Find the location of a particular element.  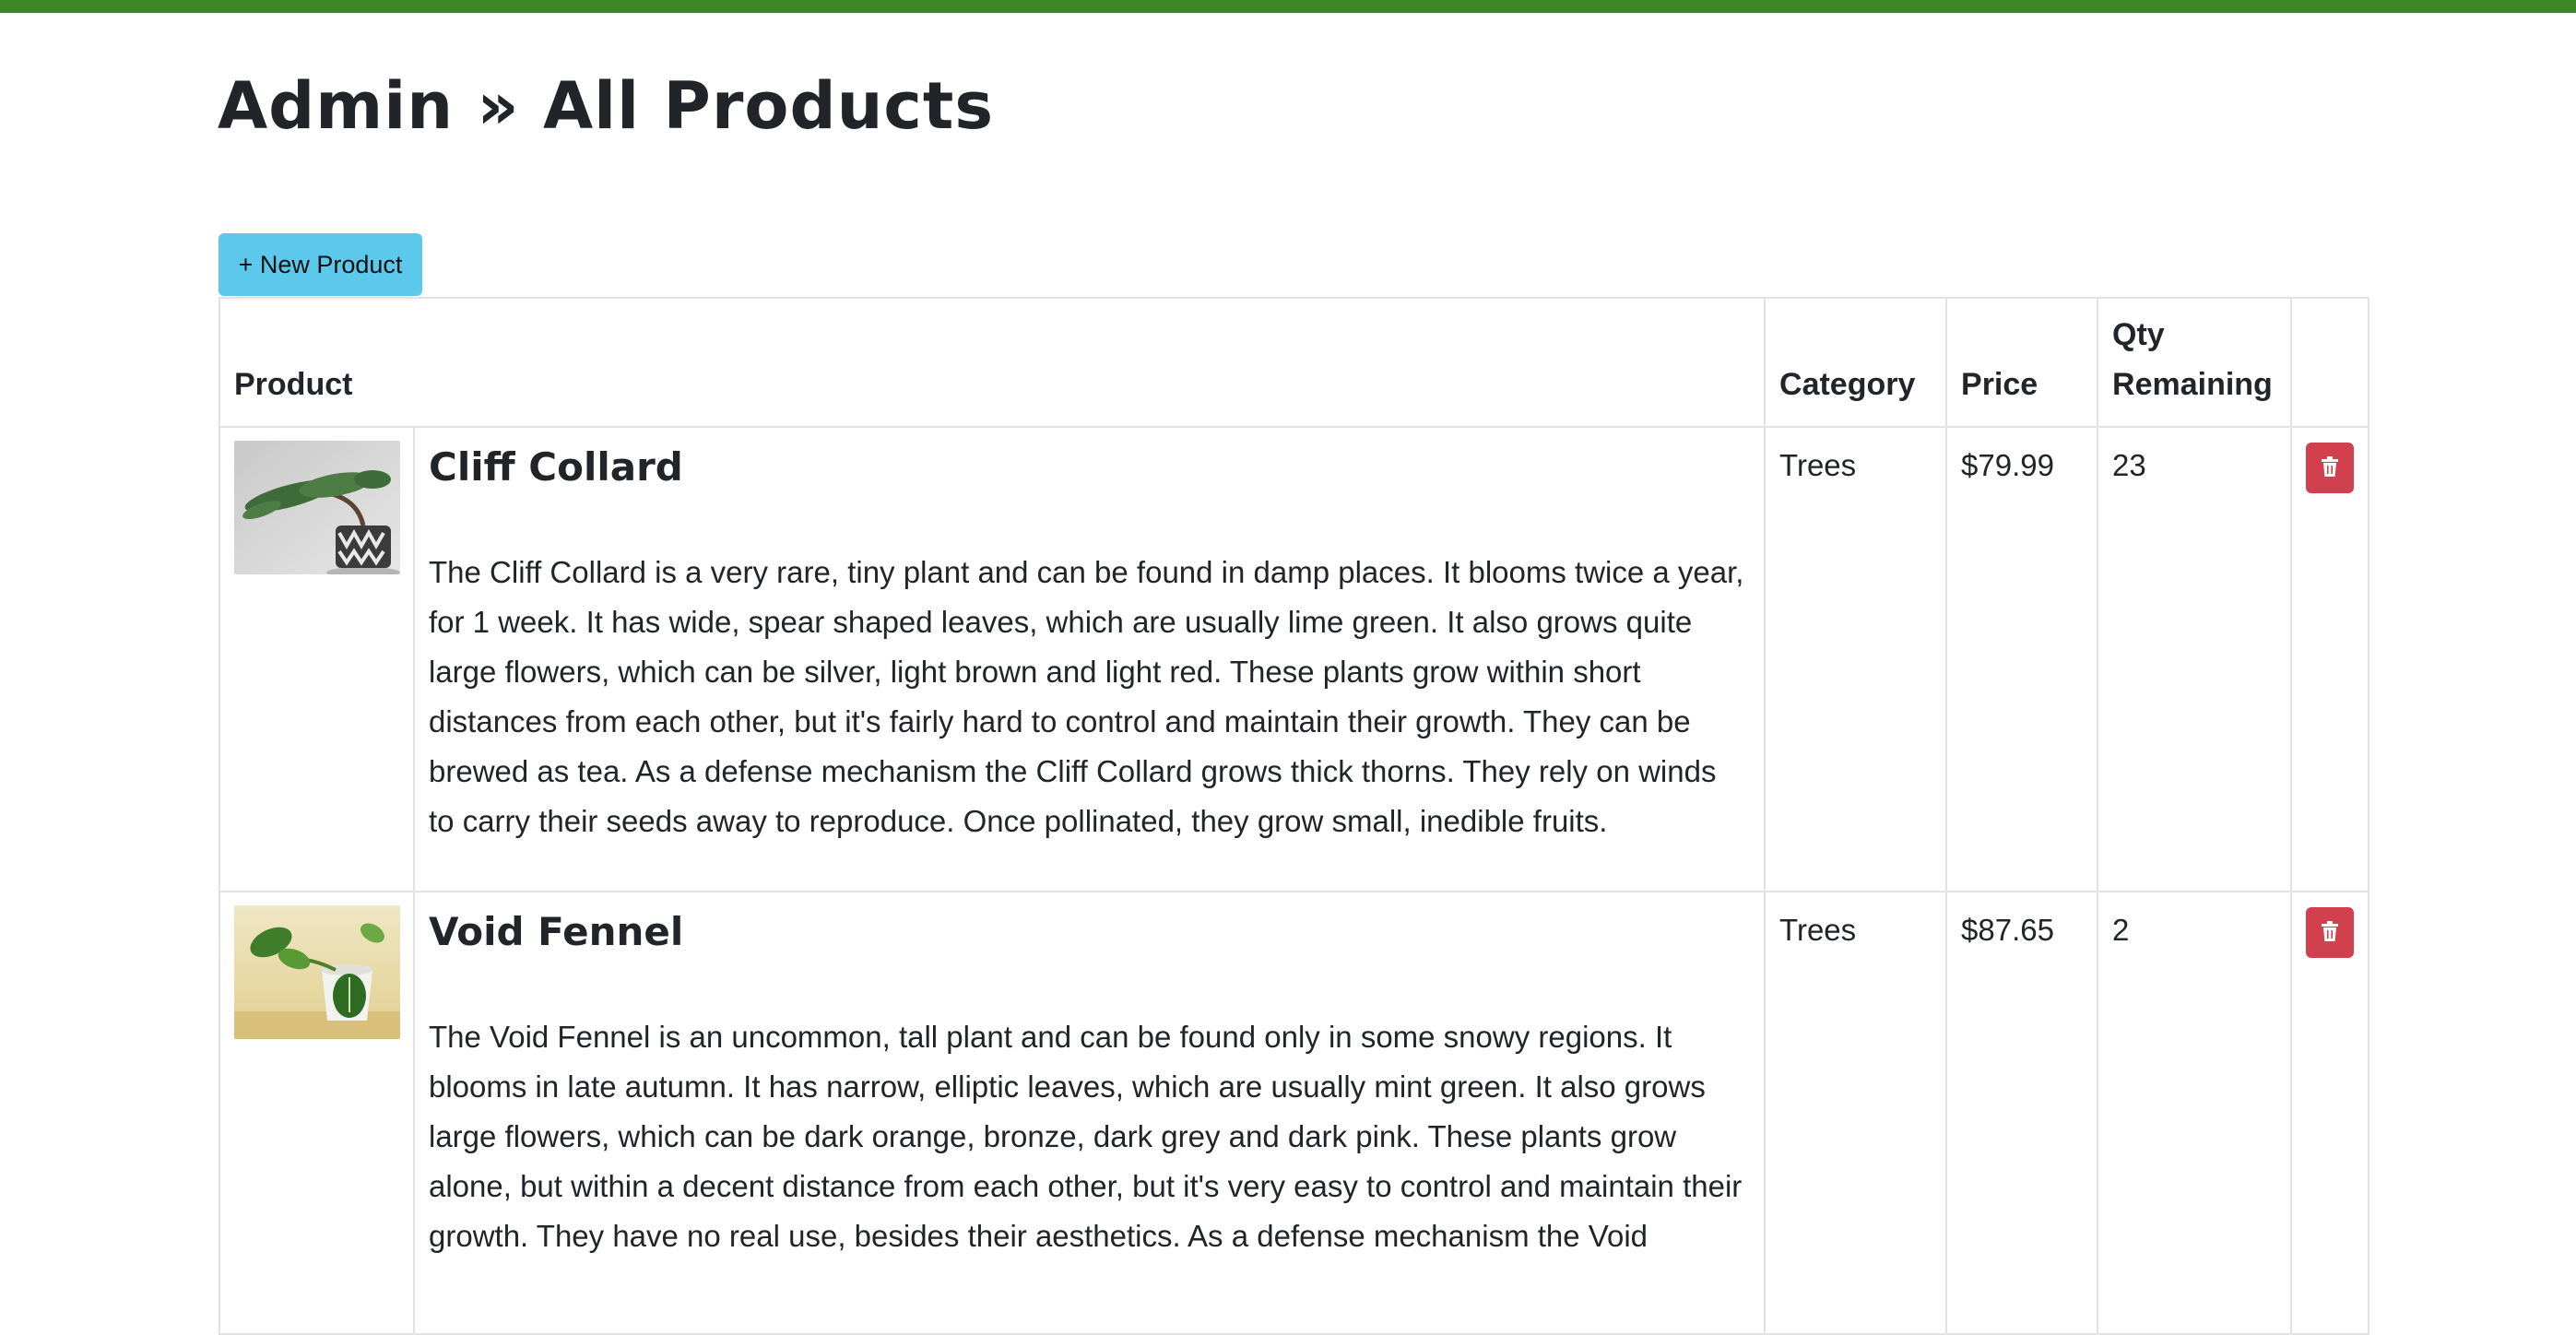

header-actions is located at coordinates (2330, 363).